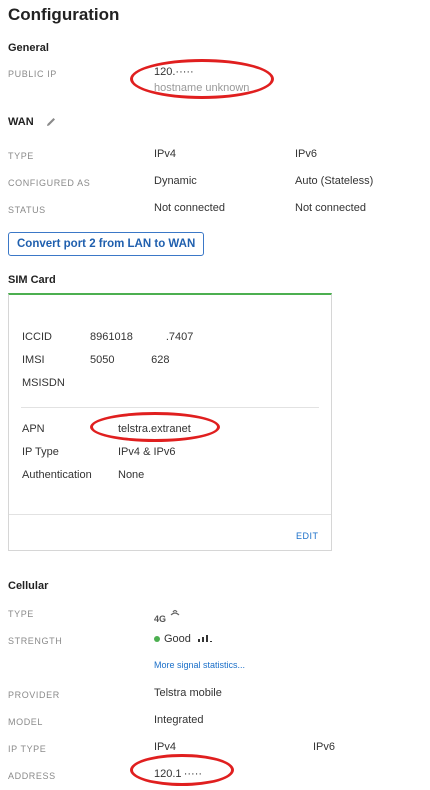  What do you see at coordinates (21, 156) in the screenshot?
I see `wan-type-label: TYPE` at bounding box center [21, 156].